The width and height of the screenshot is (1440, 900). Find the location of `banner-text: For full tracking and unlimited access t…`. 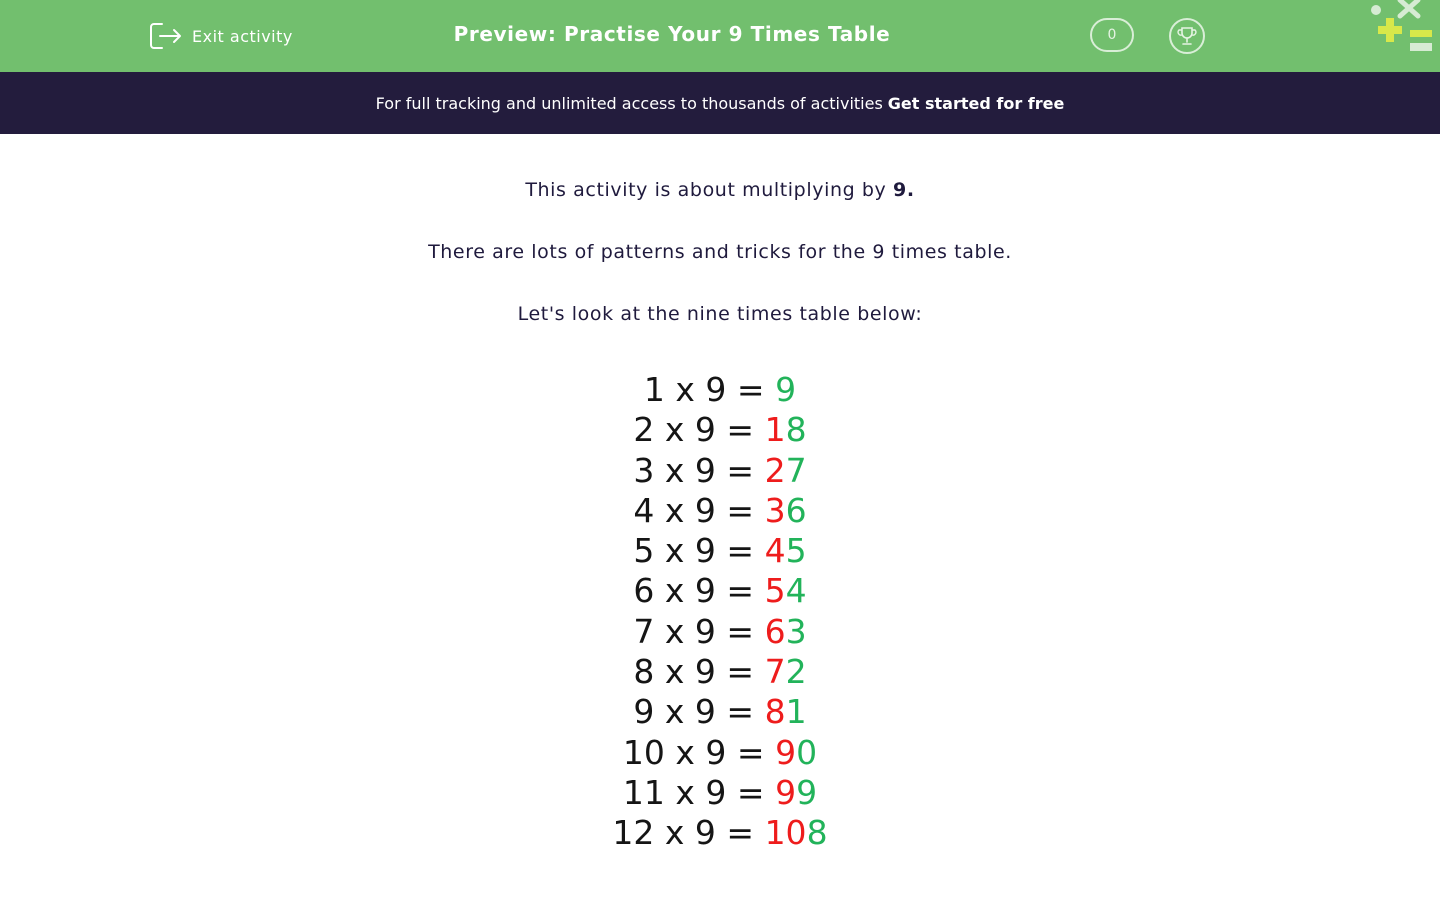

banner-text: For full tracking and unlimited access t… is located at coordinates (629, 103).